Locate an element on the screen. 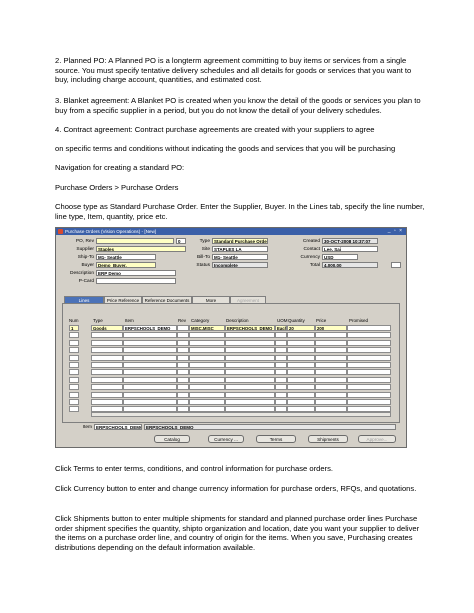 The height and width of the screenshot is (613, 474). line-promised-cell is located at coordinates (369, 328).